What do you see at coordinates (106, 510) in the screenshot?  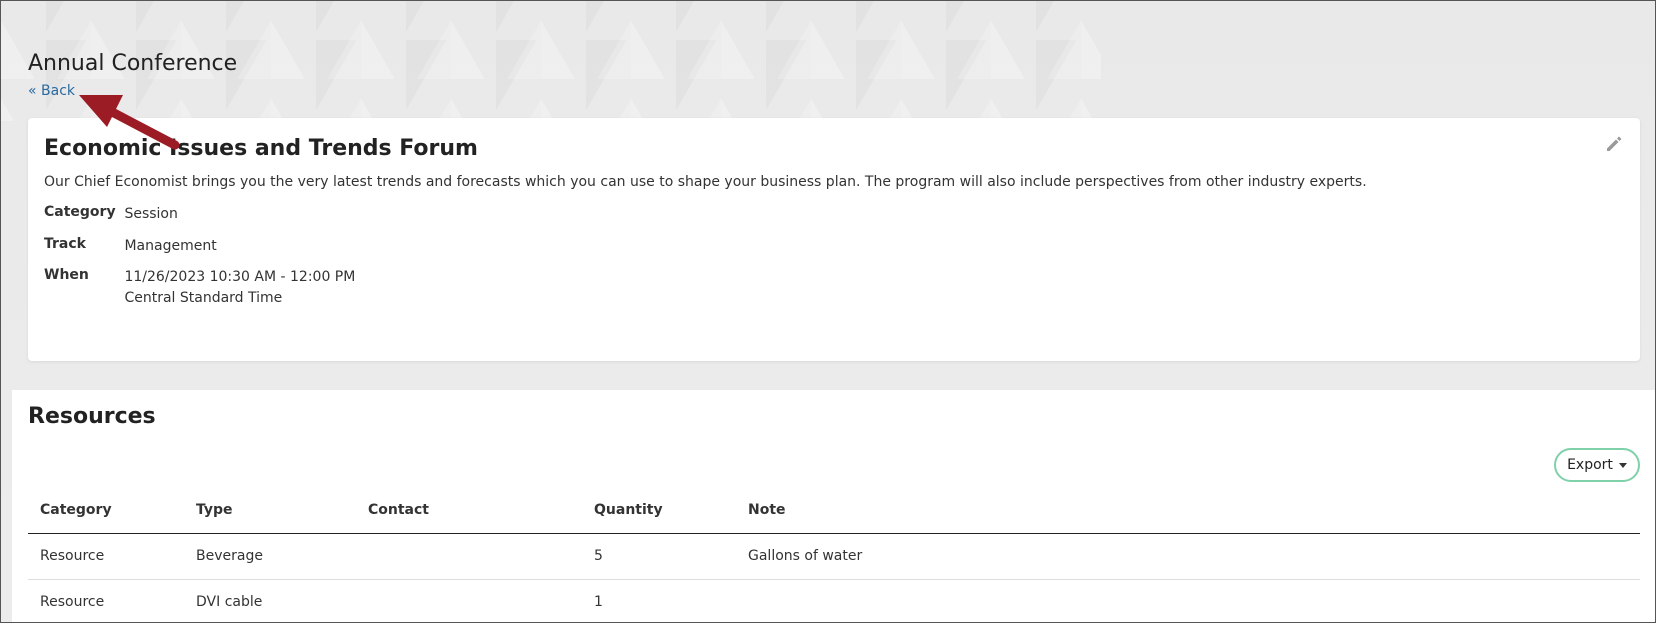 I see `column-header: Category` at bounding box center [106, 510].